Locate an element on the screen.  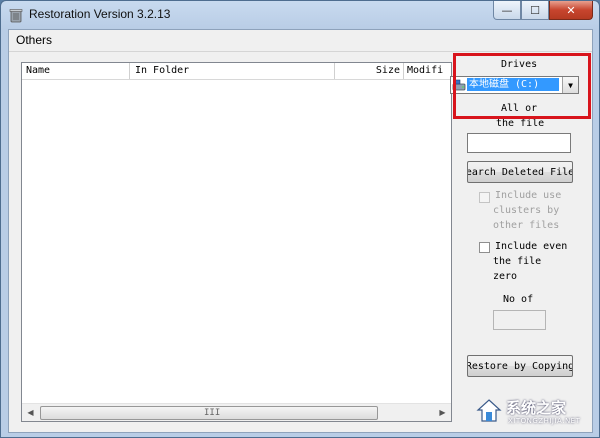
search-button-label: earch Deleted File is located at coordinates (520, 172).